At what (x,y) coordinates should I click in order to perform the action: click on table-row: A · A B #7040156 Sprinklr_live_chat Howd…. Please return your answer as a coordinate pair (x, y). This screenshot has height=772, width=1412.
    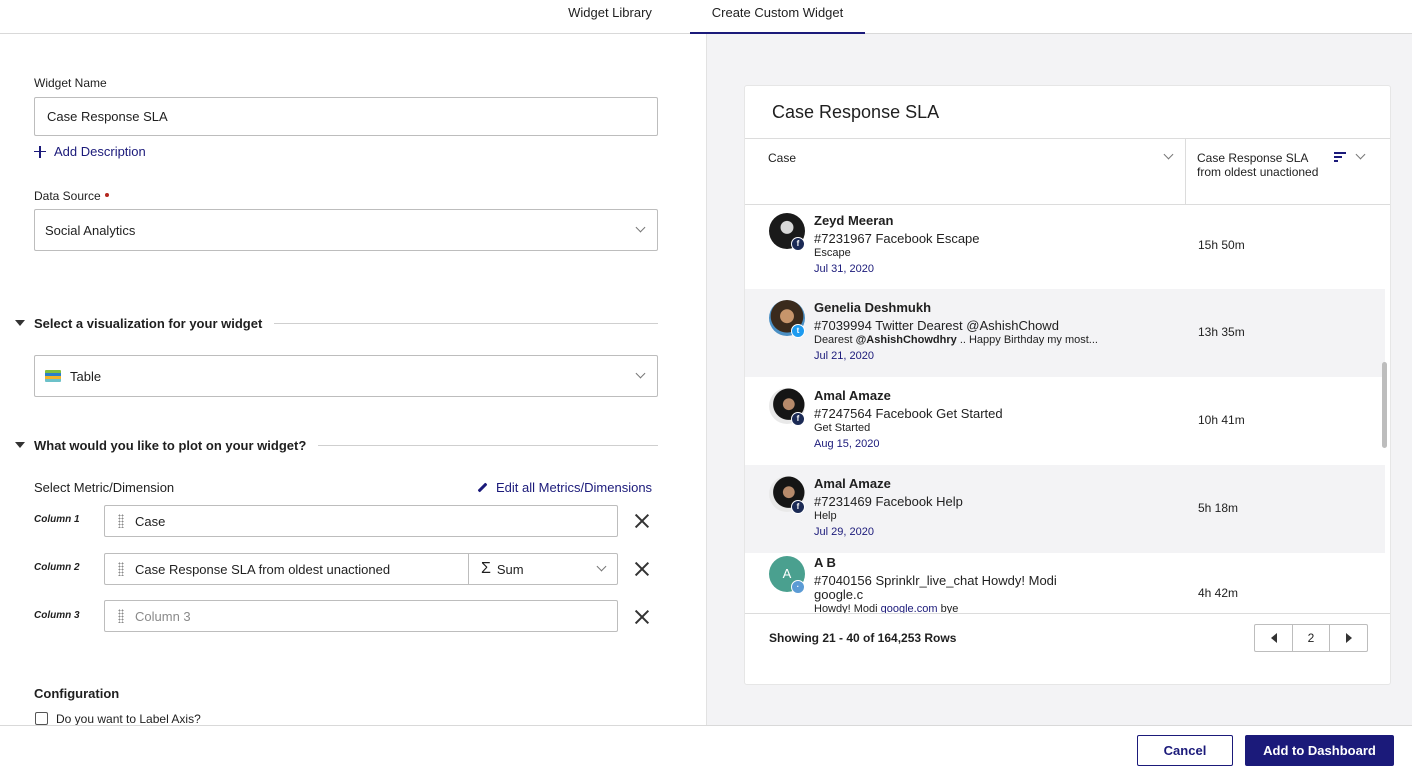
    Looking at the image, I should click on (1065, 583).